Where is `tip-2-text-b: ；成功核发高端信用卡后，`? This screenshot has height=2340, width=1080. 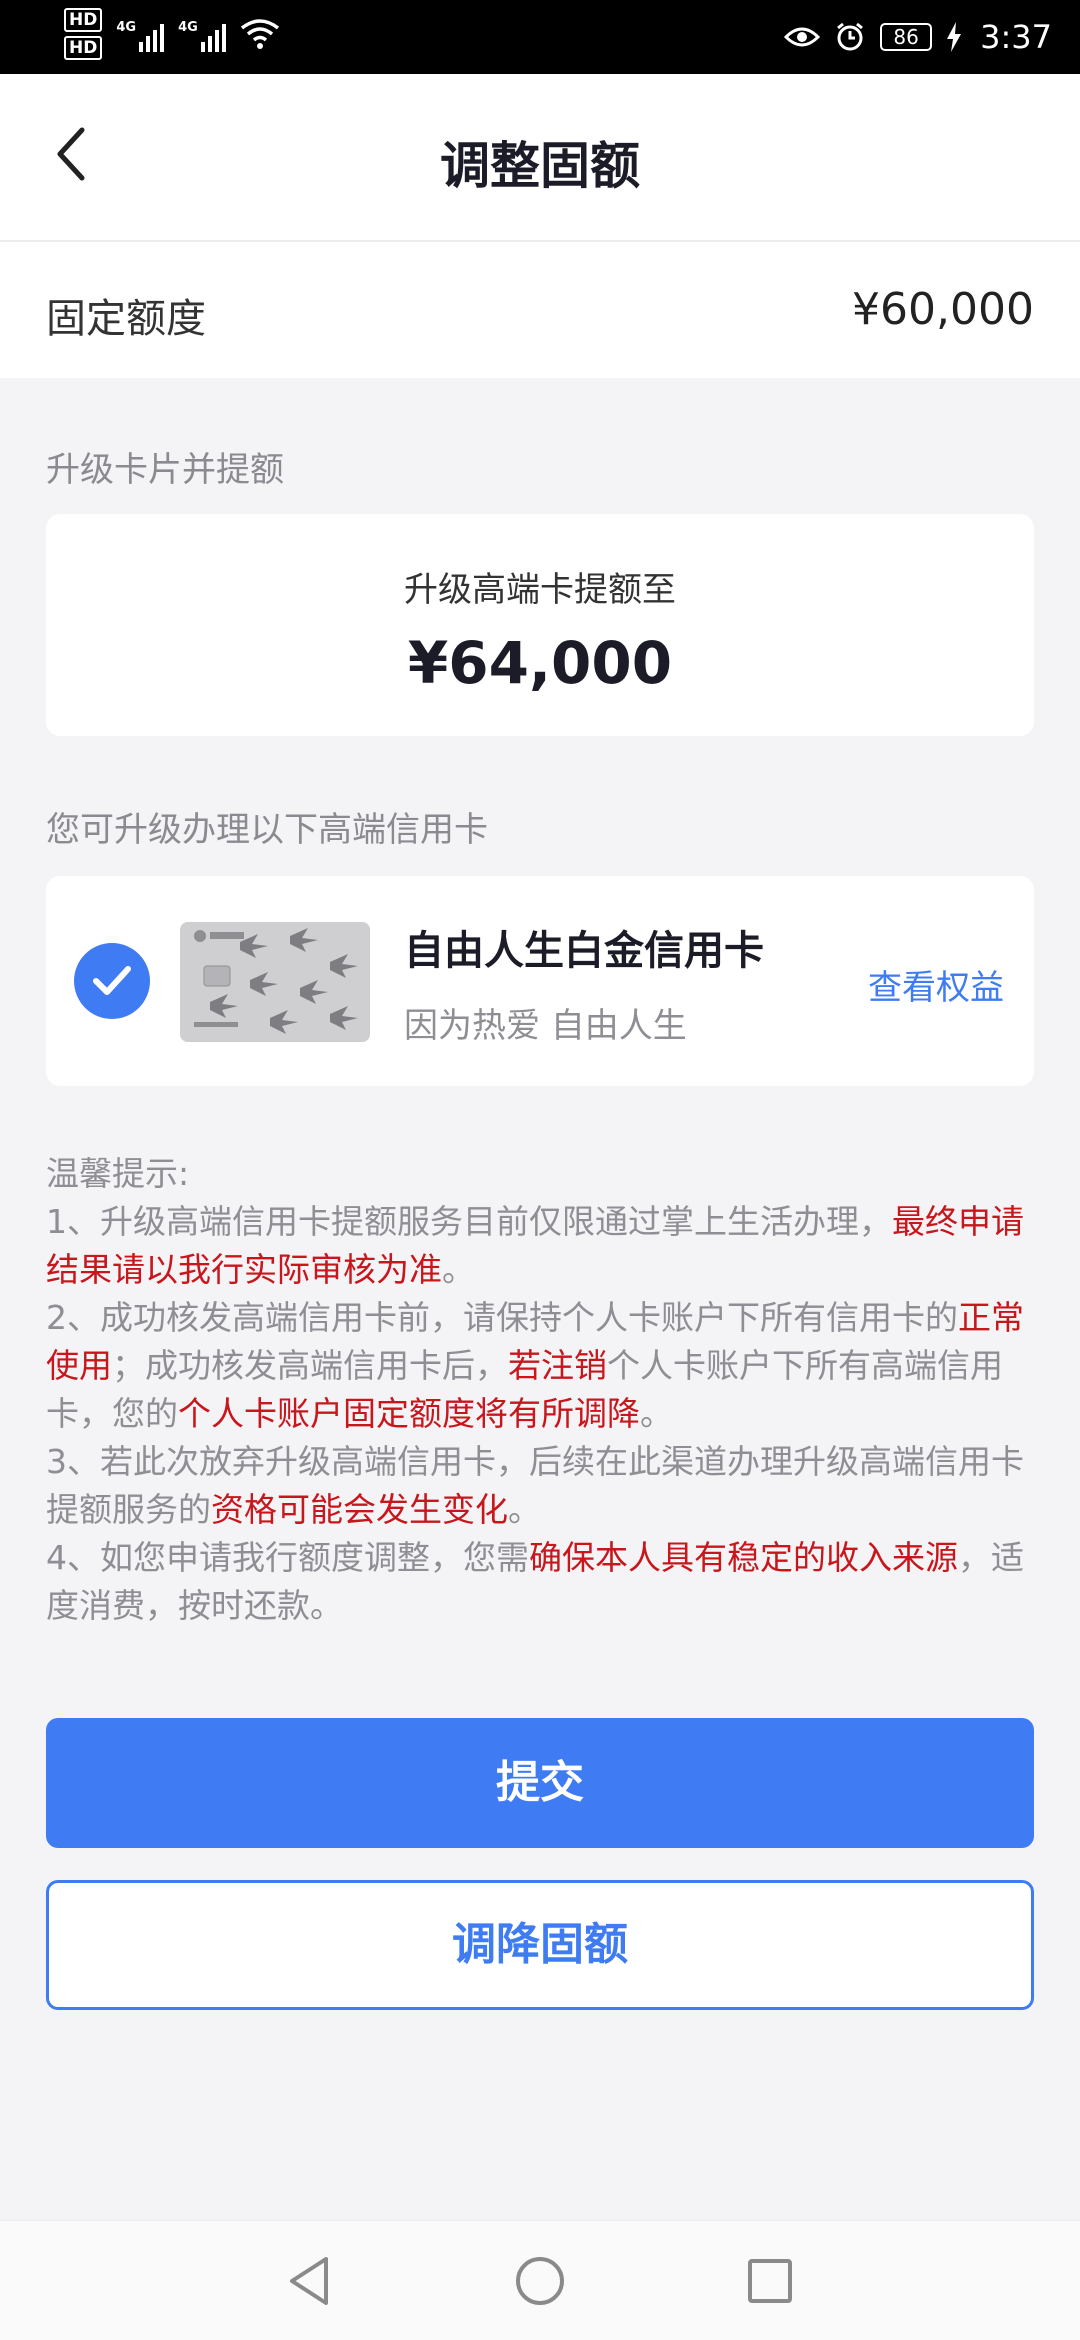 tip-2-text-b: ；成功核发高端信用卡后， is located at coordinates (310, 1365).